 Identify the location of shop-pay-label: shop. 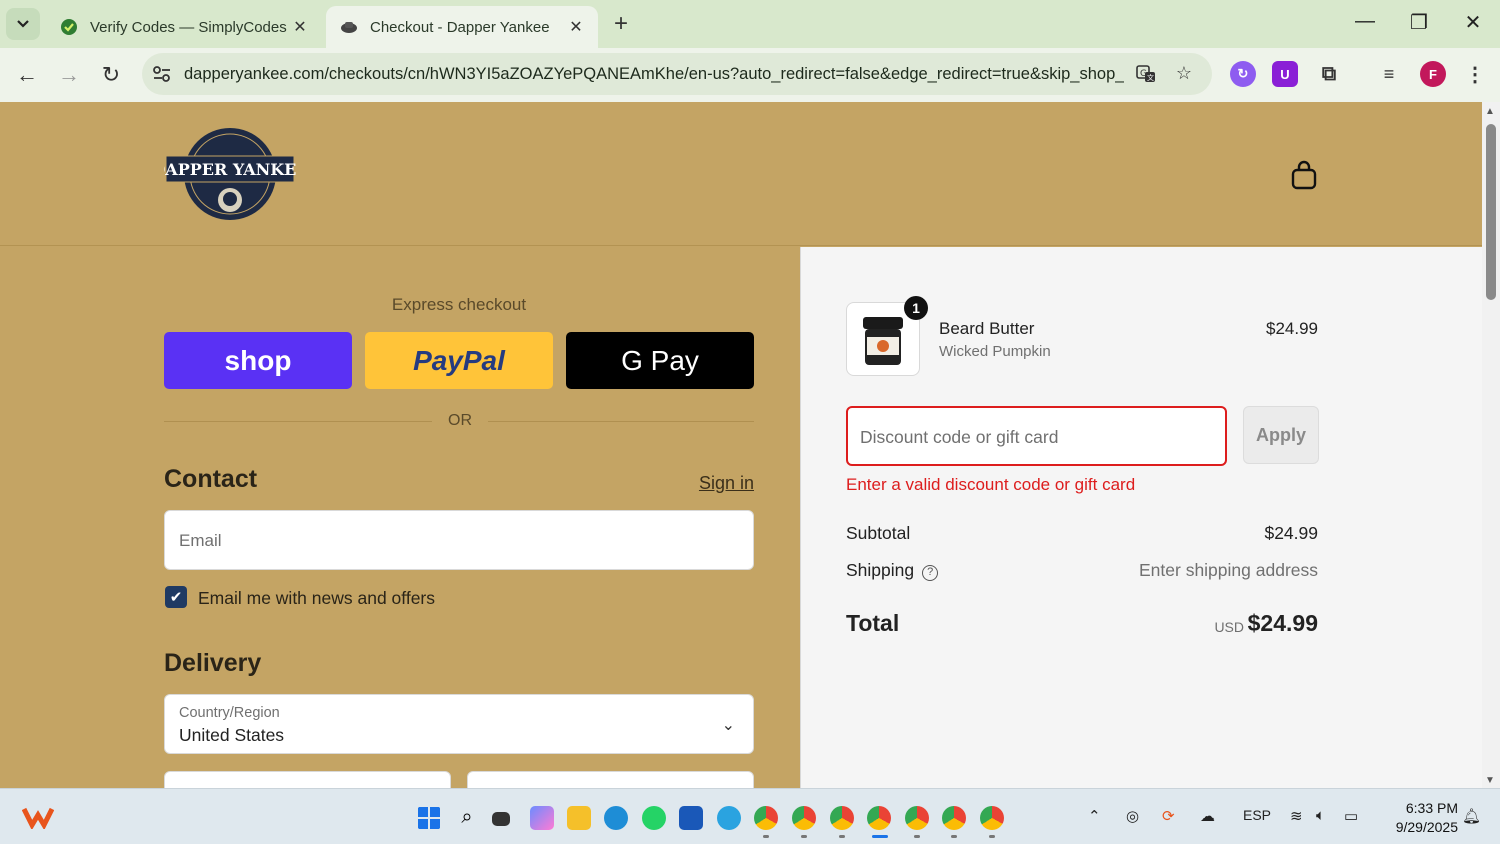
(258, 360).